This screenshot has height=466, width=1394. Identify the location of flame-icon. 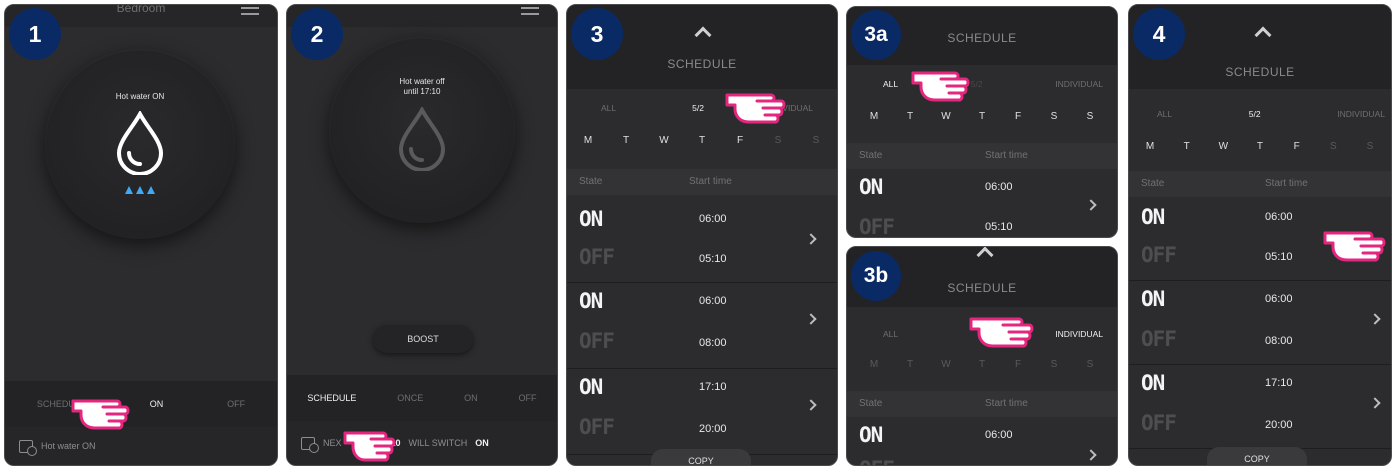
(140, 190).